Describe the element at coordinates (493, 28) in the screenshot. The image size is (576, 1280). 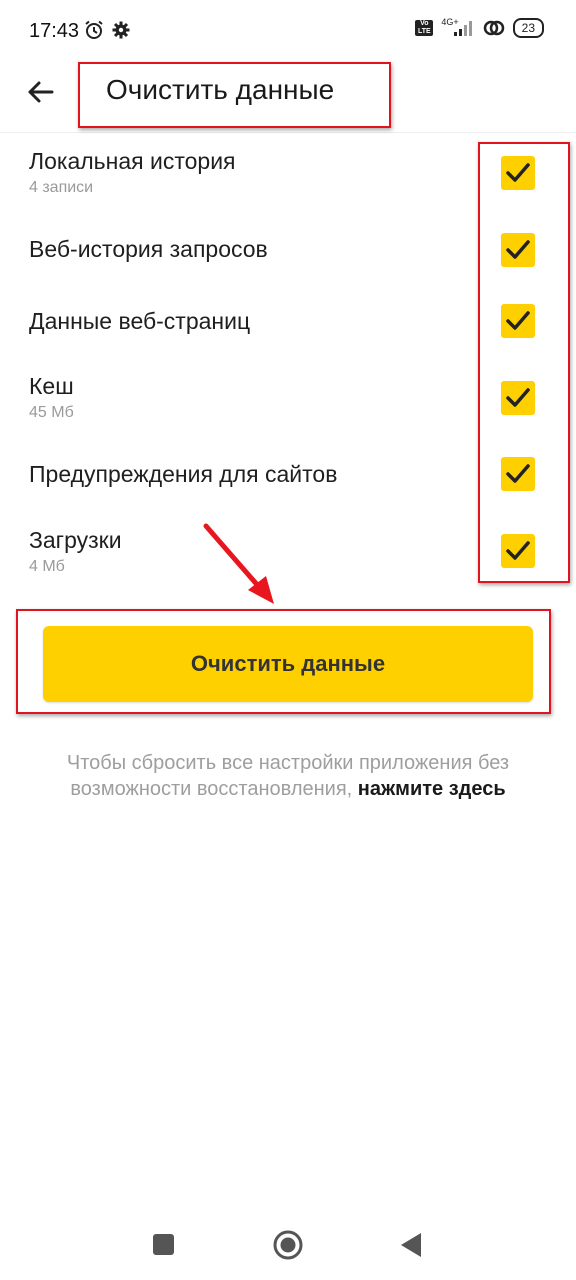
I see `link-icon` at that location.